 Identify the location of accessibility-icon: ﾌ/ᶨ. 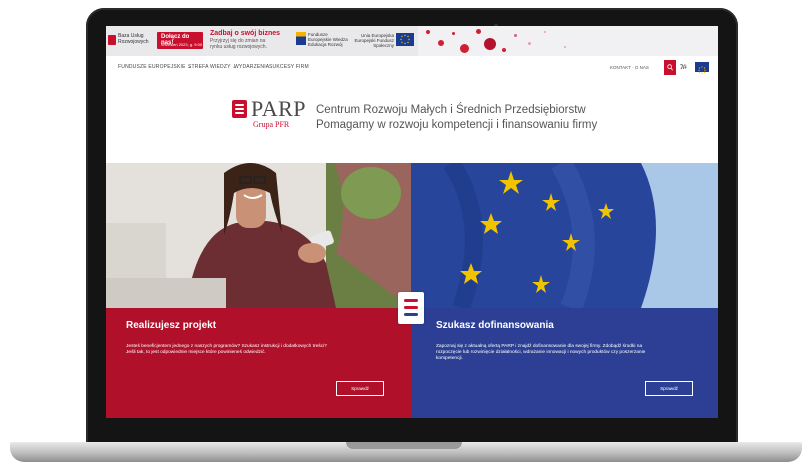
(683, 66).